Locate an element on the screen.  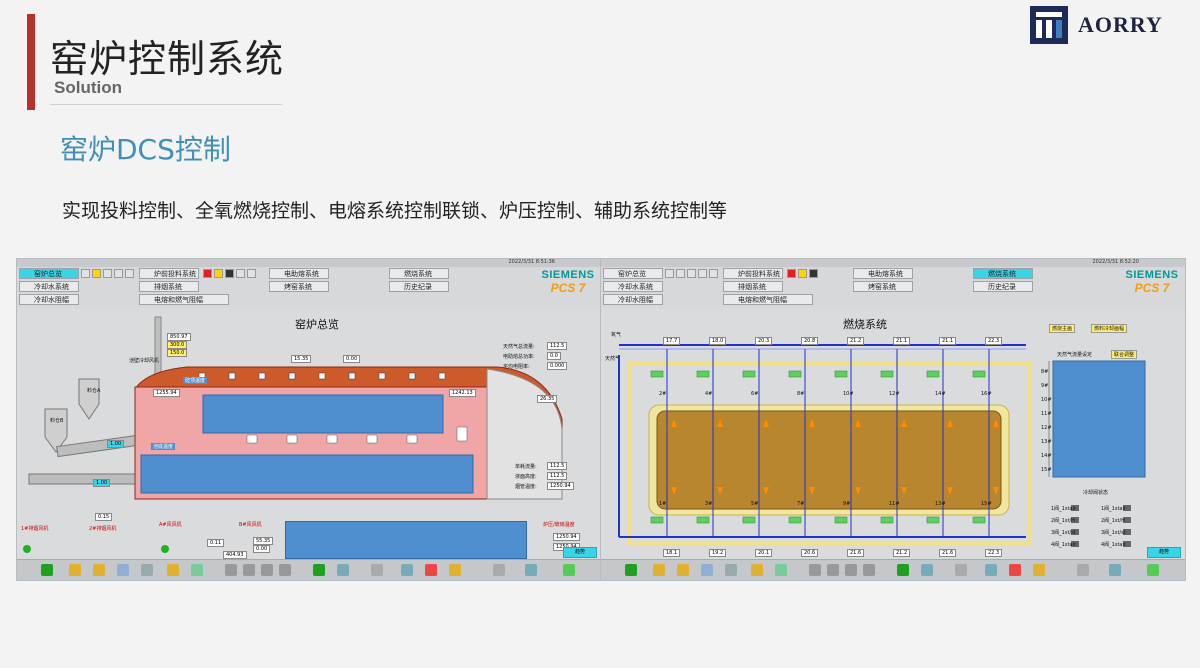
bottom-flow-1: 18.1 is located at coordinates (672, 553).